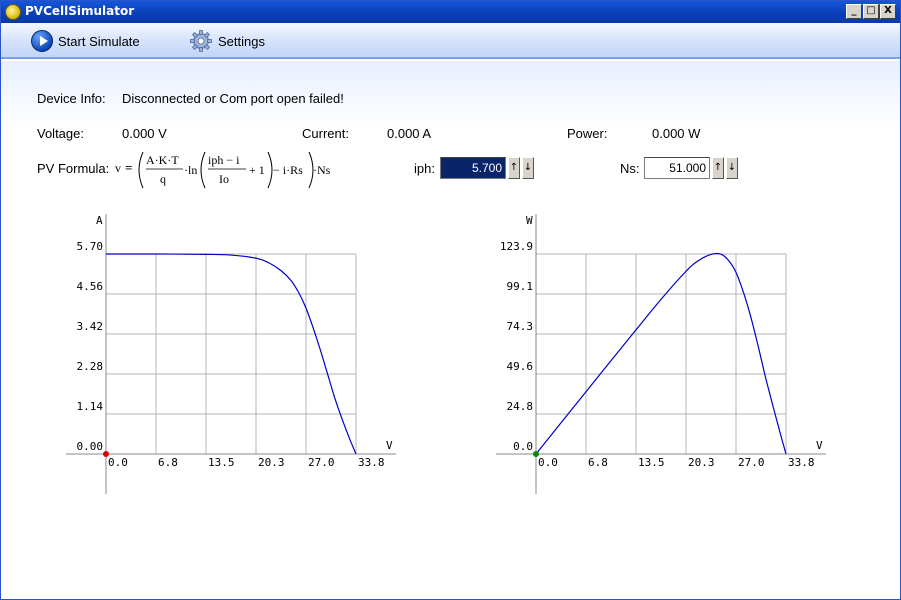  What do you see at coordinates (73, 168) in the screenshot?
I see `pv-formula-label: PV Formula:` at bounding box center [73, 168].